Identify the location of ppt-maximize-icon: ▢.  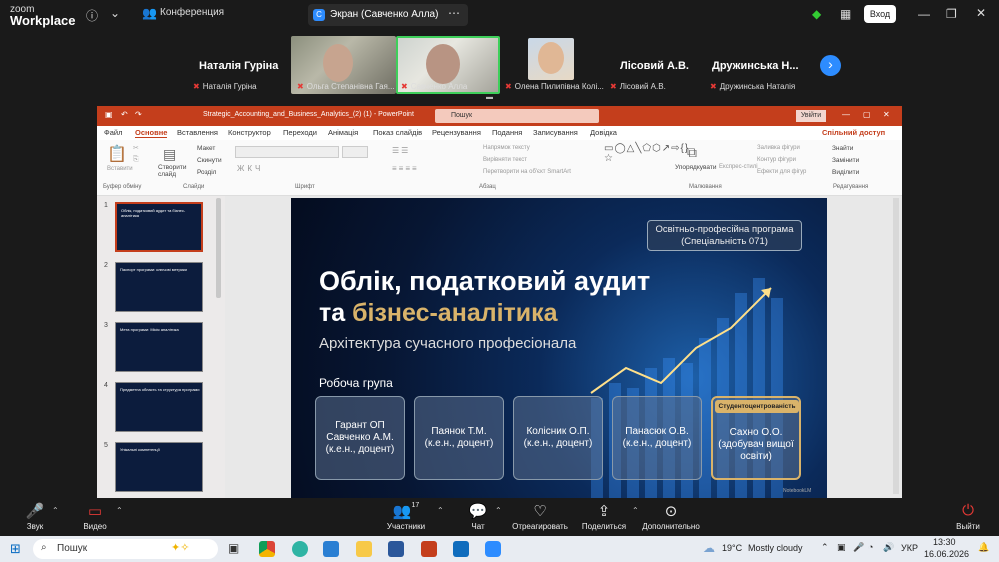
(867, 114).